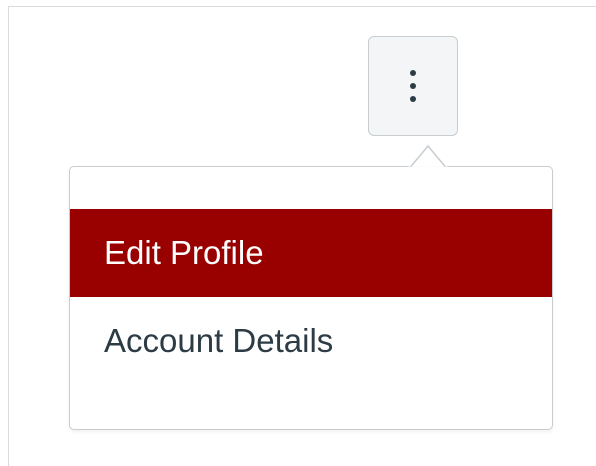  I want to click on menu-item-label: Account Details, so click(219, 340).